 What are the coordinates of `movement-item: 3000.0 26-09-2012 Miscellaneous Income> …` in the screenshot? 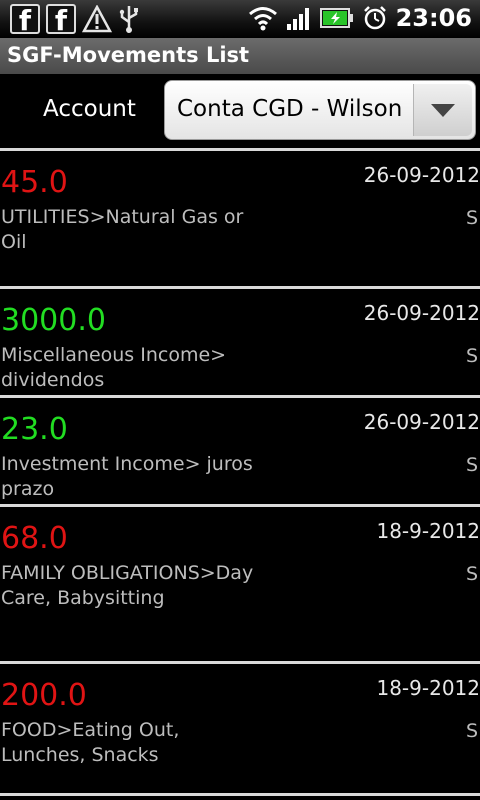 It's located at (240, 340).